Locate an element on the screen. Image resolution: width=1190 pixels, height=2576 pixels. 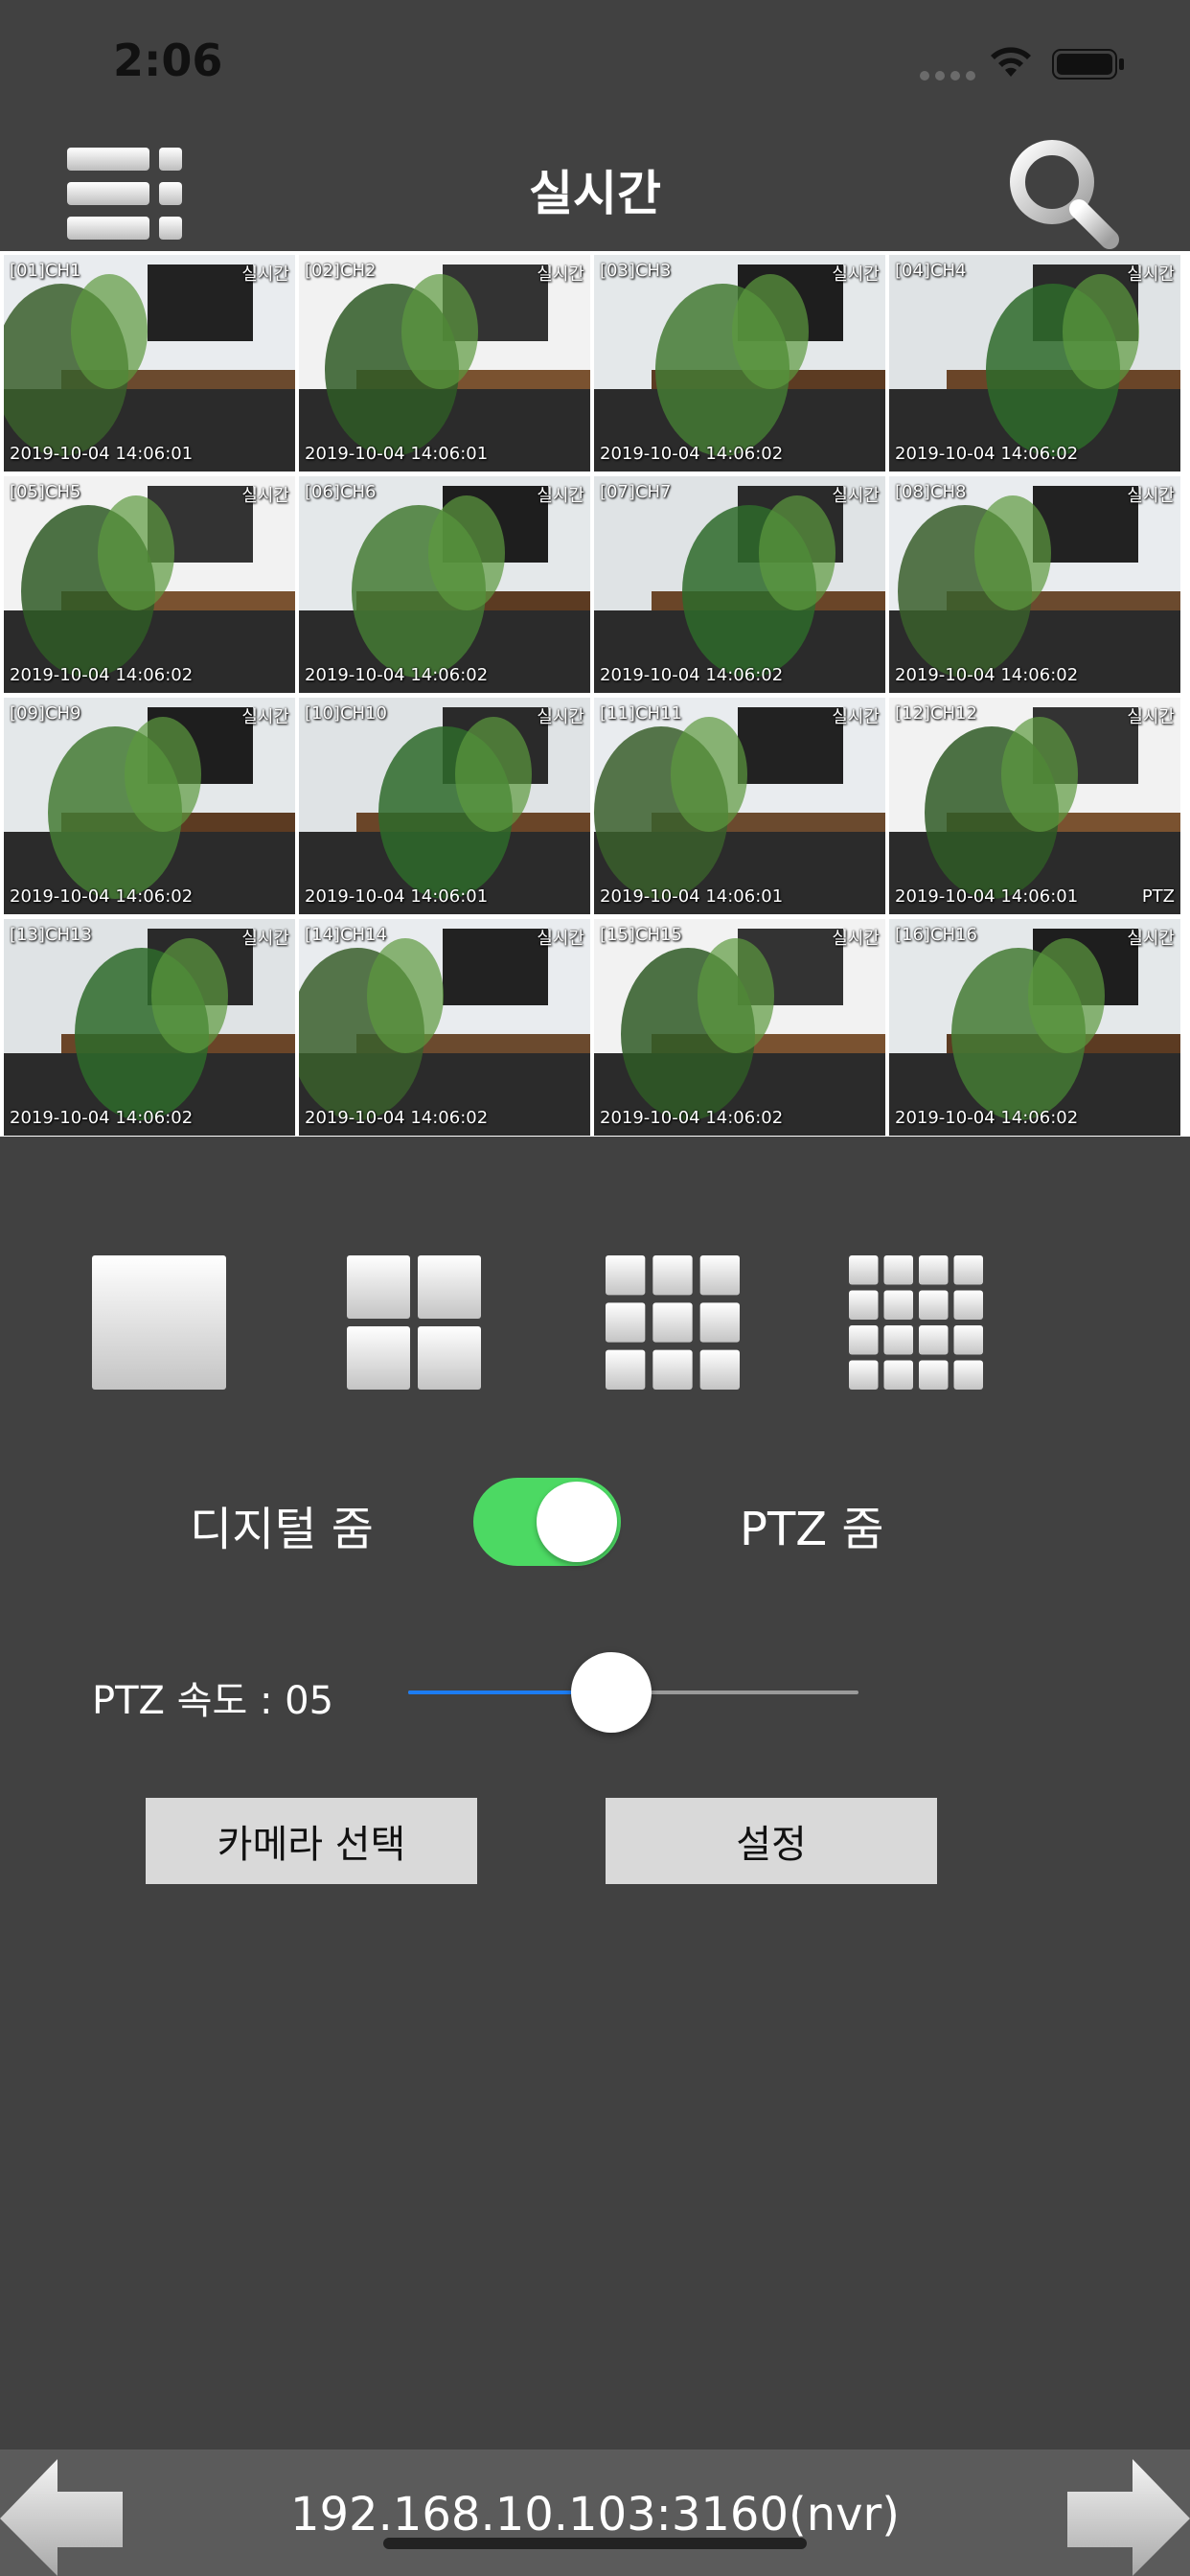
camera-tile: [09]CH9 실시간 2019-10-04 14:06:02 is located at coordinates (150, 806).